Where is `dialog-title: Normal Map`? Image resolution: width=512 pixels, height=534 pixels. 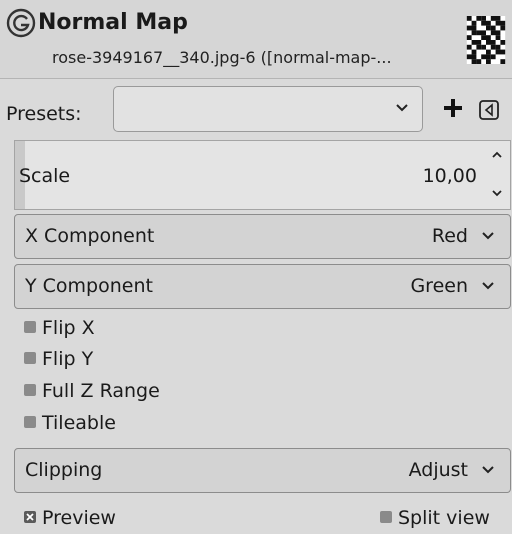
dialog-title: Normal Map is located at coordinates (113, 22).